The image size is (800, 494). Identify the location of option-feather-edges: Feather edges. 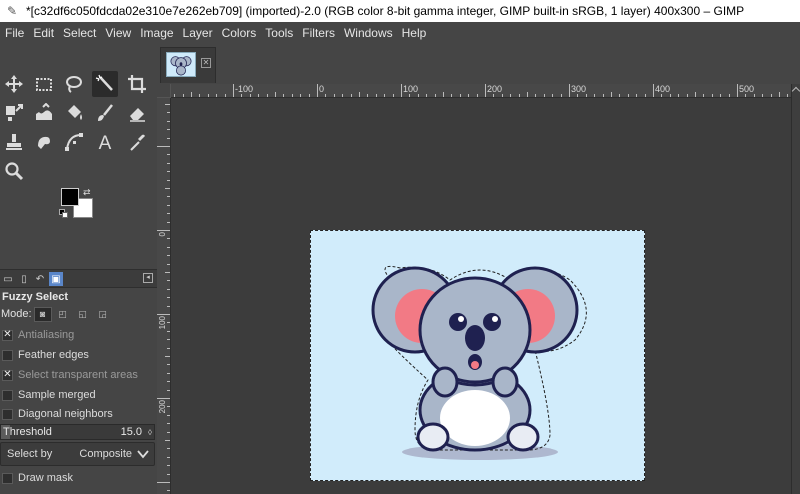
(45, 355).